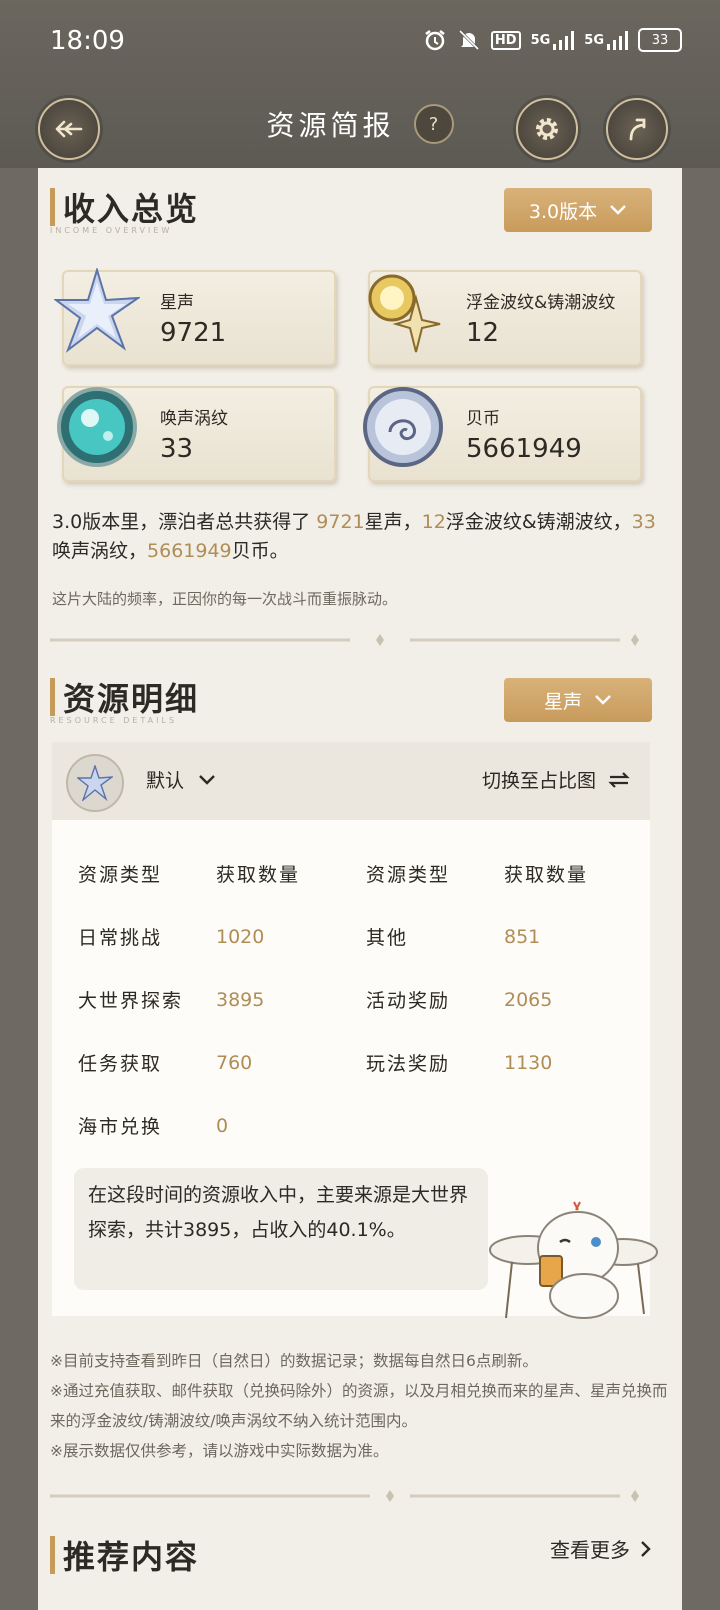 The height and width of the screenshot is (1610, 720). I want to click on alarm-icon, so click(435, 40).